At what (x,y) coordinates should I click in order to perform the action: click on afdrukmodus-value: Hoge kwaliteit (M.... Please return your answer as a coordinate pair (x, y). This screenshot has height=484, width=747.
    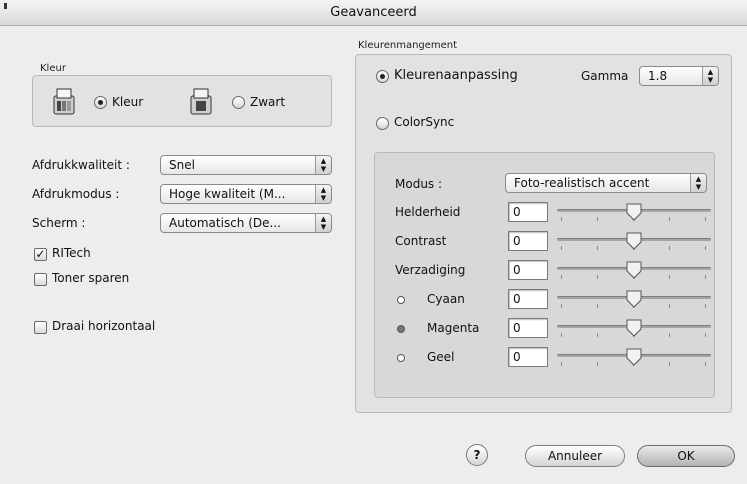
    Looking at the image, I should click on (227, 194).